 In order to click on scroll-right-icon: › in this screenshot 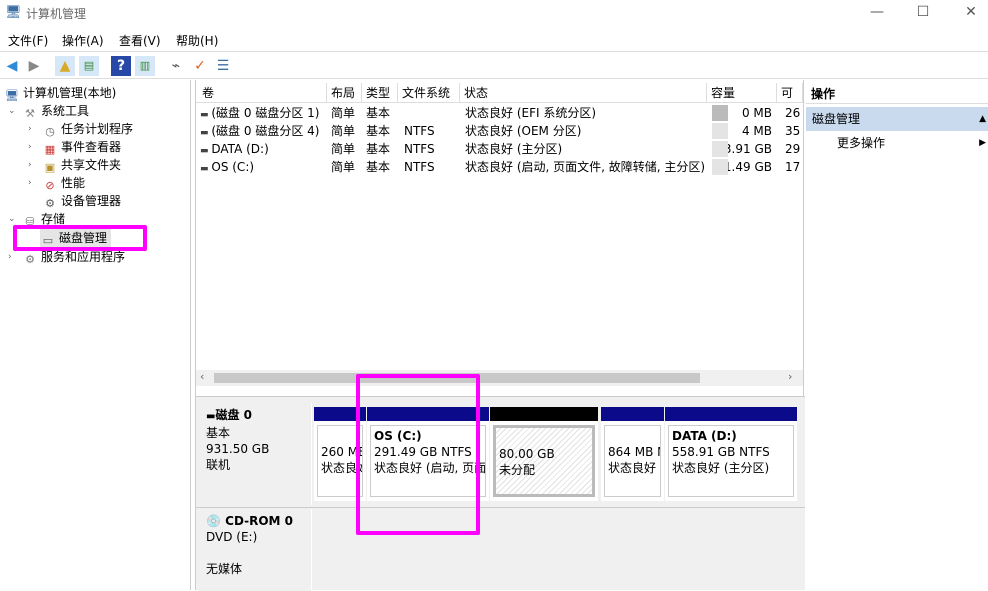, I will do `click(790, 376)`.